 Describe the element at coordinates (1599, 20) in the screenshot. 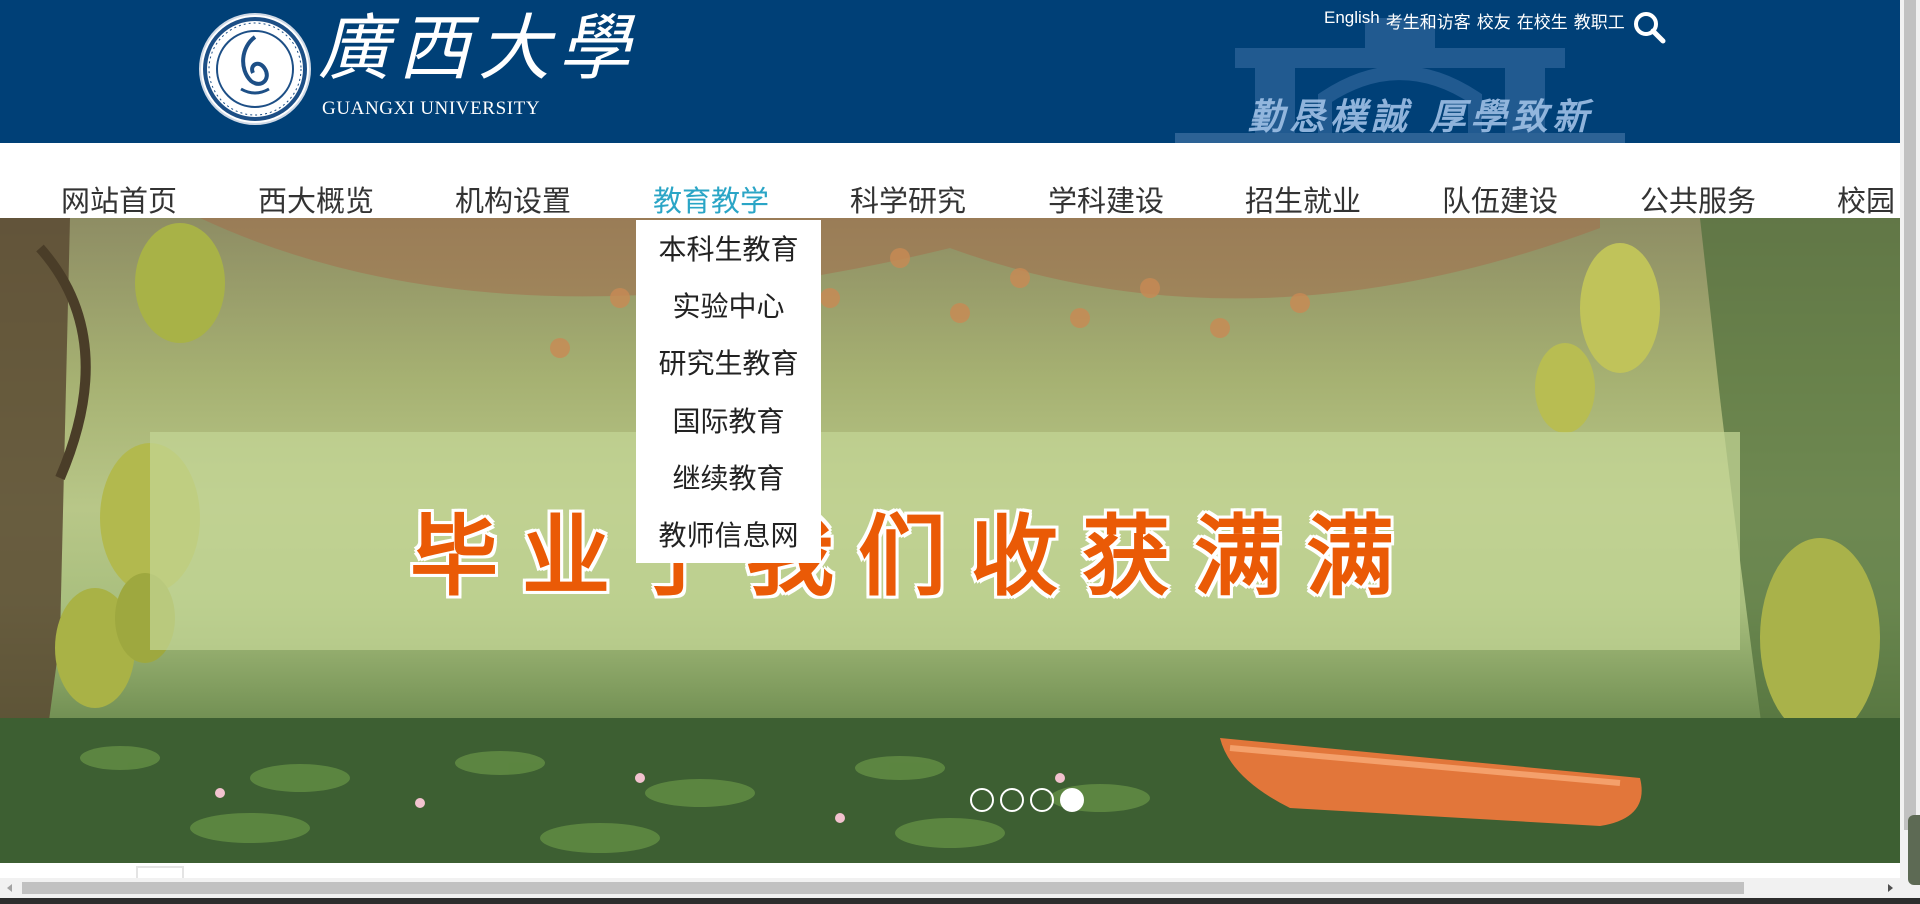

I see `top-link-staff: 教职工` at that location.